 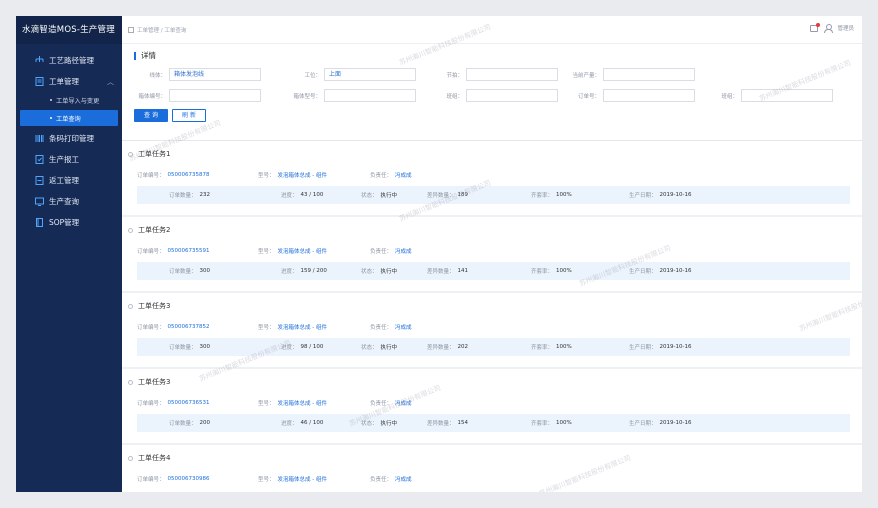 I want to click on sidebar-subitem-import: 工单导入与变更, so click(x=69, y=100).